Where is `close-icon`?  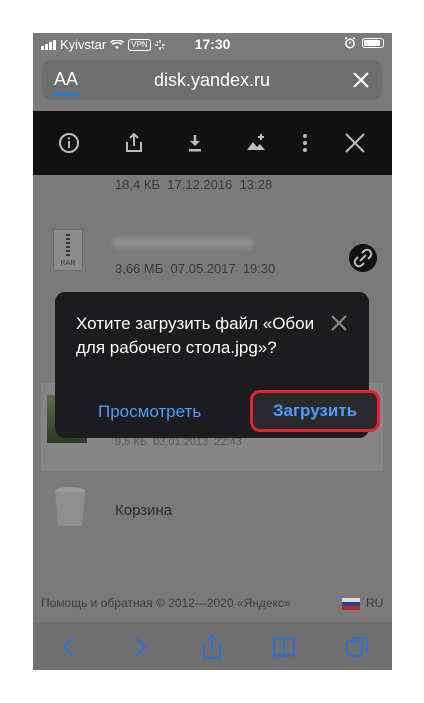 close-icon is located at coordinates (361, 80).